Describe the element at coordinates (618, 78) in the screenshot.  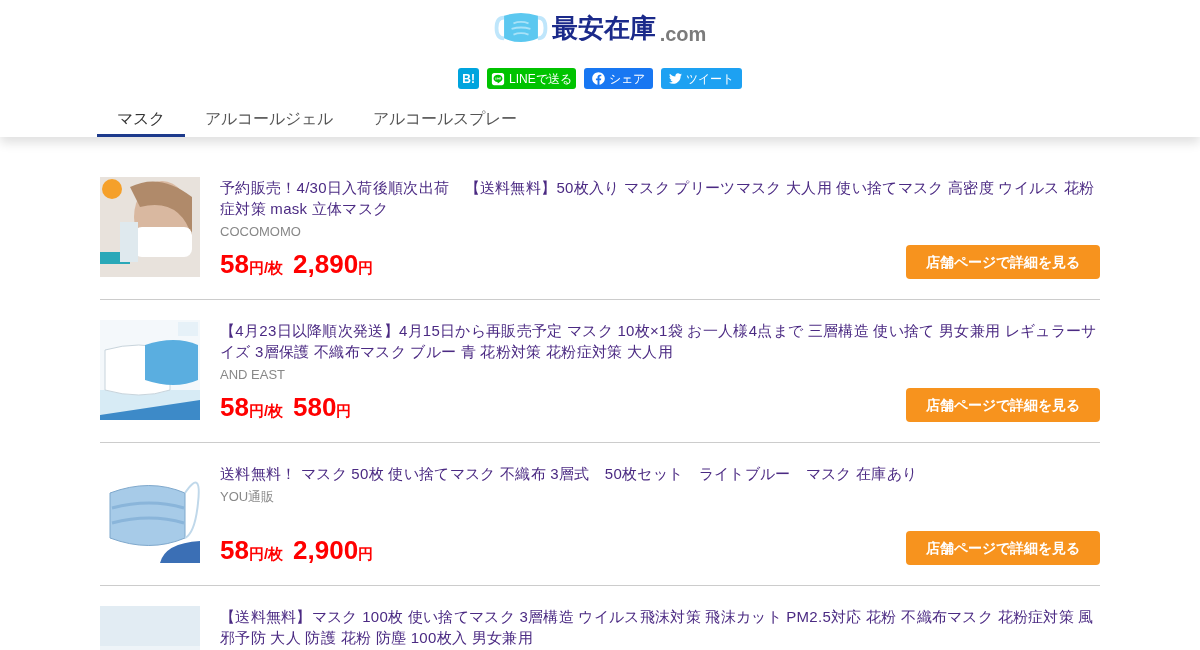
I see `share-button: シェア` at that location.